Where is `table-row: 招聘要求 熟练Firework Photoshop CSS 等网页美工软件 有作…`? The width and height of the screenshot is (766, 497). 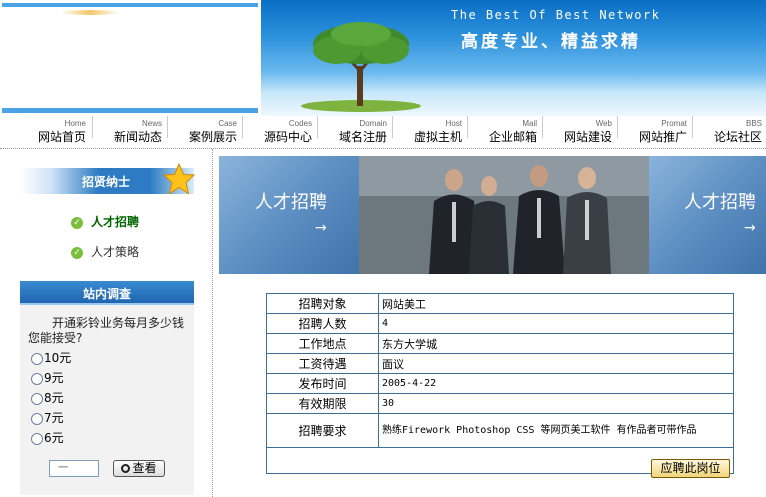 table-row: 招聘要求 熟练Firework Photoshop CSS 等网页美工软件 有作… is located at coordinates (500, 430).